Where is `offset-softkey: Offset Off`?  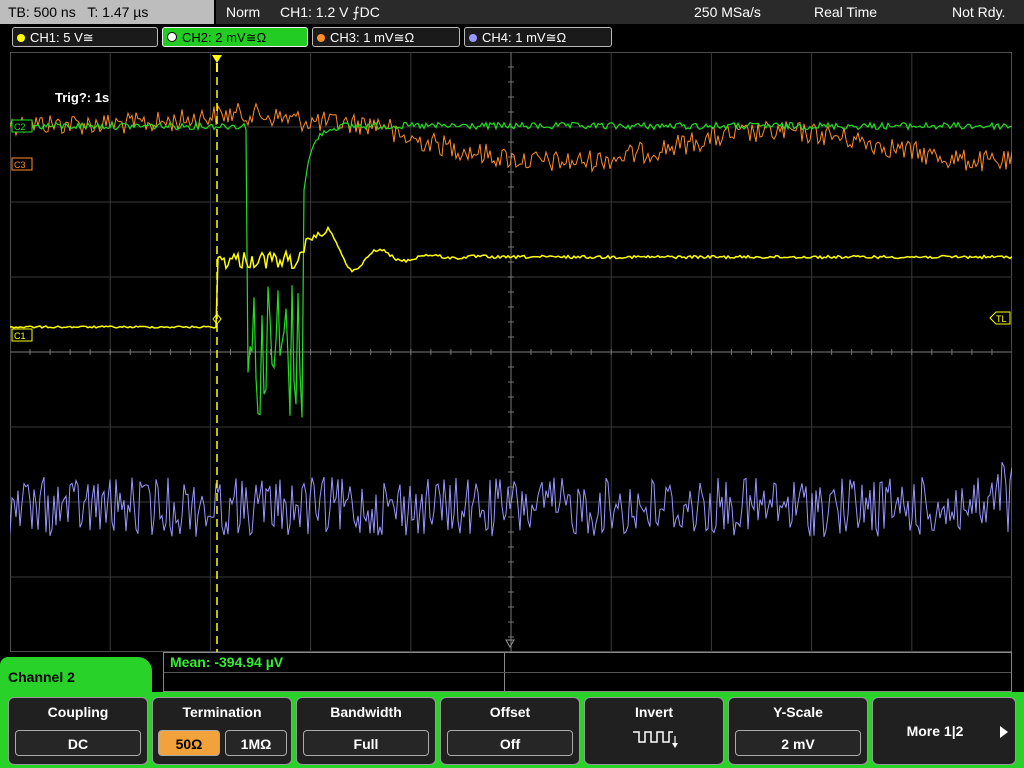 offset-softkey: Offset Off is located at coordinates (510, 731).